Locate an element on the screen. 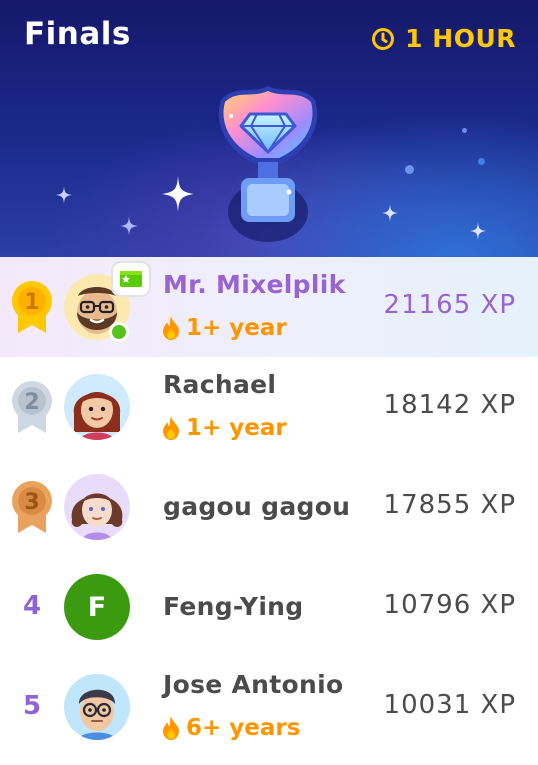 This screenshot has height=765, width=538. diamond-trophy-icon is located at coordinates (268, 164).